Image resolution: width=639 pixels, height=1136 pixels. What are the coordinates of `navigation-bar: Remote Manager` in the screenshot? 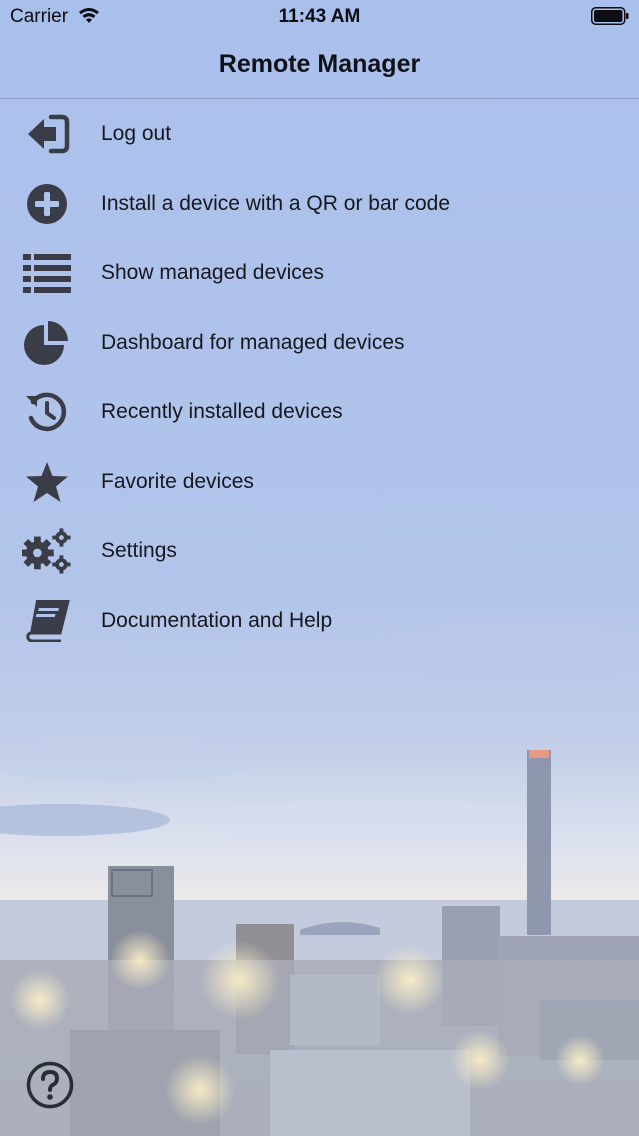 It's located at (319, 66).